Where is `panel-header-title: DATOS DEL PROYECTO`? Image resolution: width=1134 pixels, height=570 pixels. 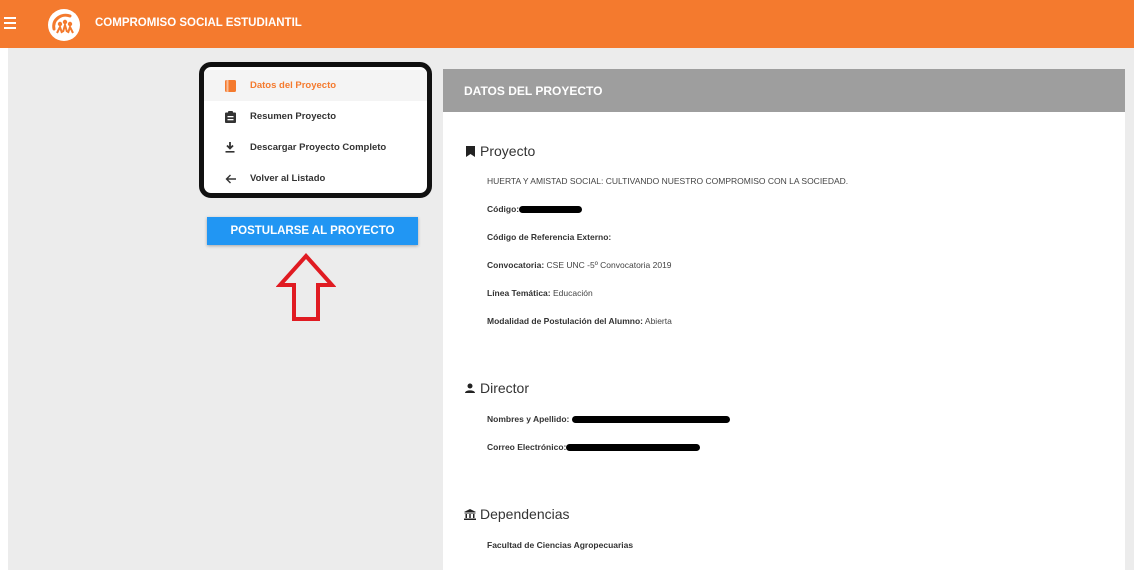
panel-header-title: DATOS DEL PROYECTO is located at coordinates (784, 90).